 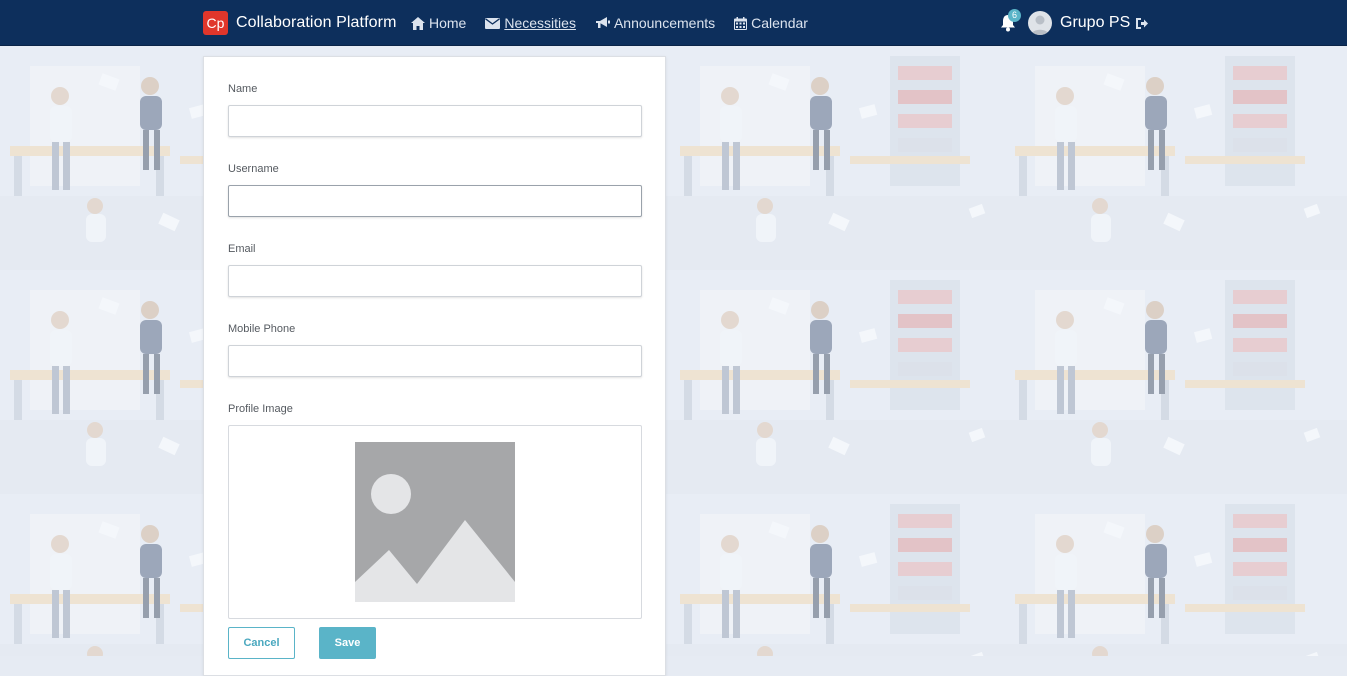 I want to click on nav-link-home: Home, so click(x=438, y=23).